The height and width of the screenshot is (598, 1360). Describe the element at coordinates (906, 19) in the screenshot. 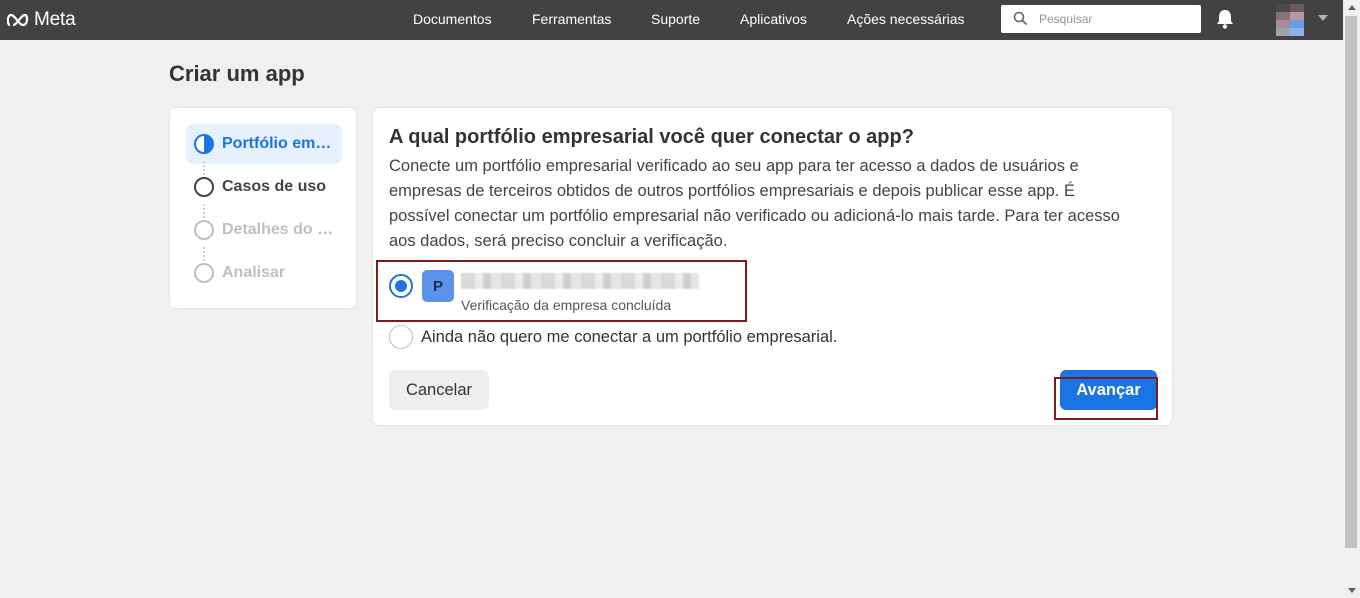

I see `nav-link-acoes-necessarias: Ações necessárias` at that location.